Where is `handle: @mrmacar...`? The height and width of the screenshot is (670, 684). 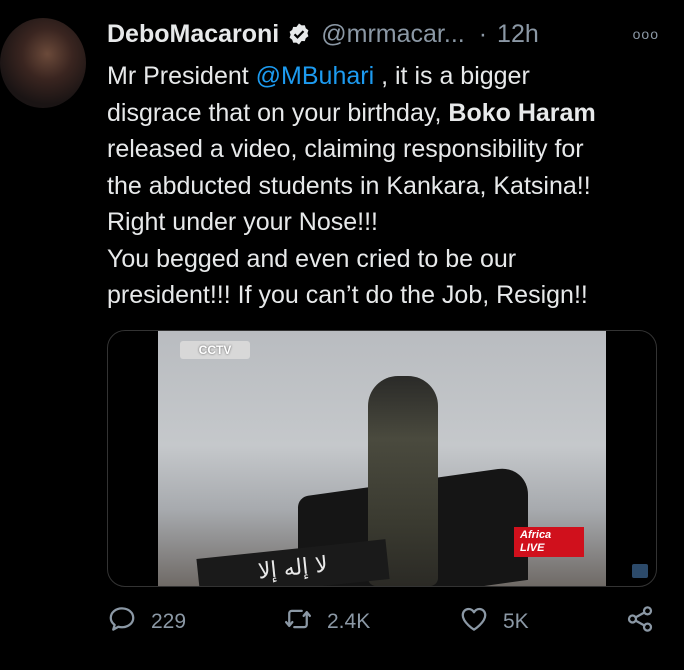 handle: @mrmacar... is located at coordinates (392, 34).